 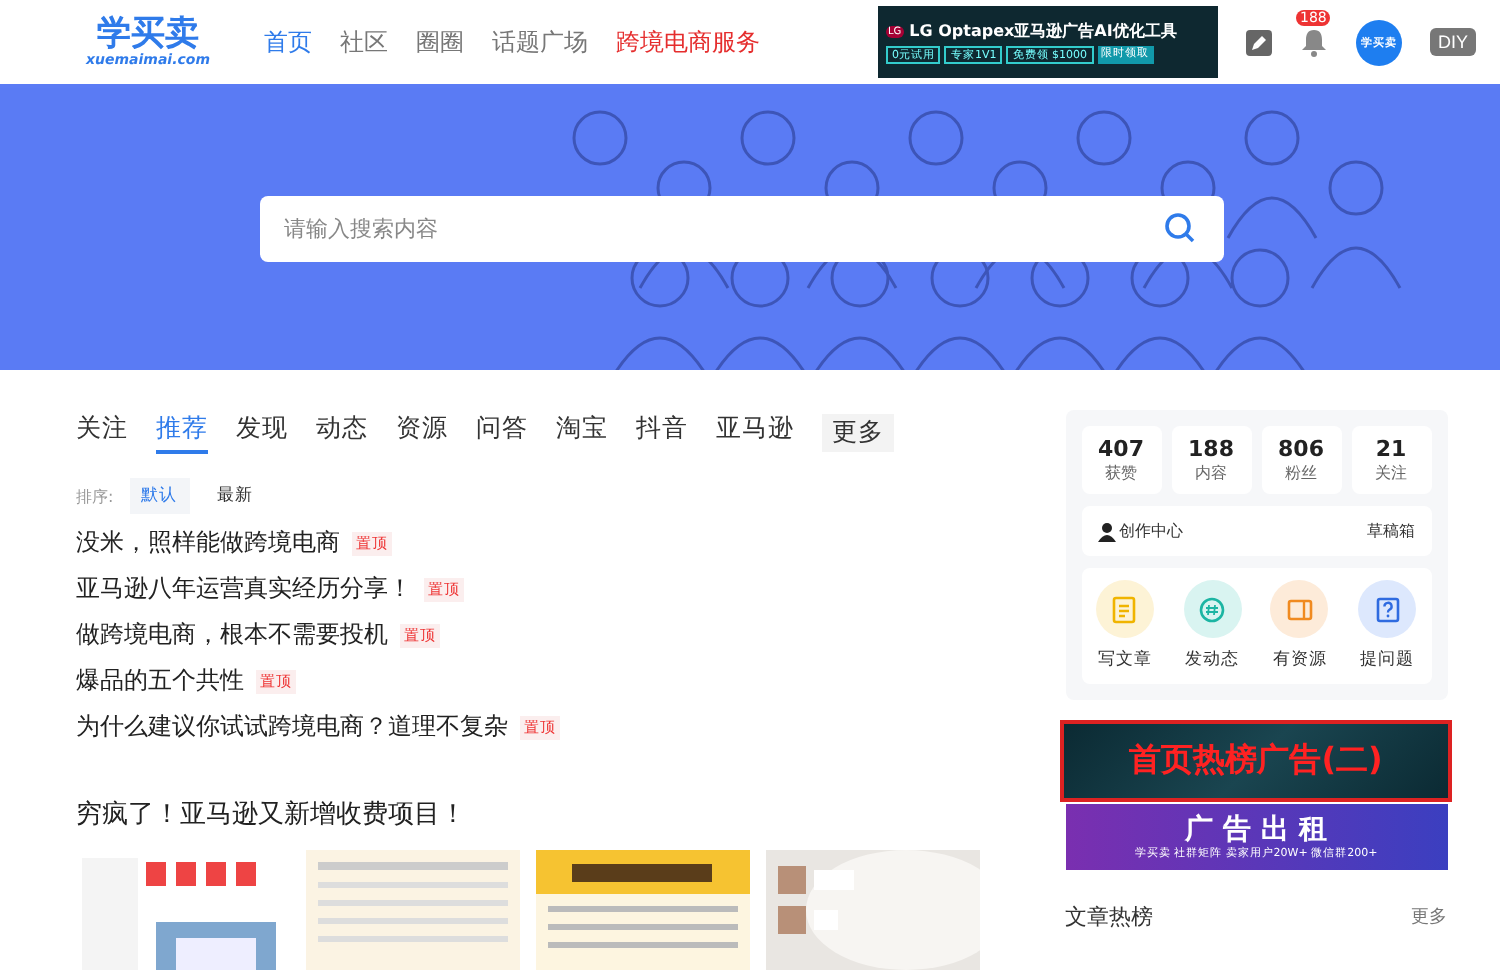 What do you see at coordinates (502, 432) in the screenshot?
I see `category-tab: 问答` at bounding box center [502, 432].